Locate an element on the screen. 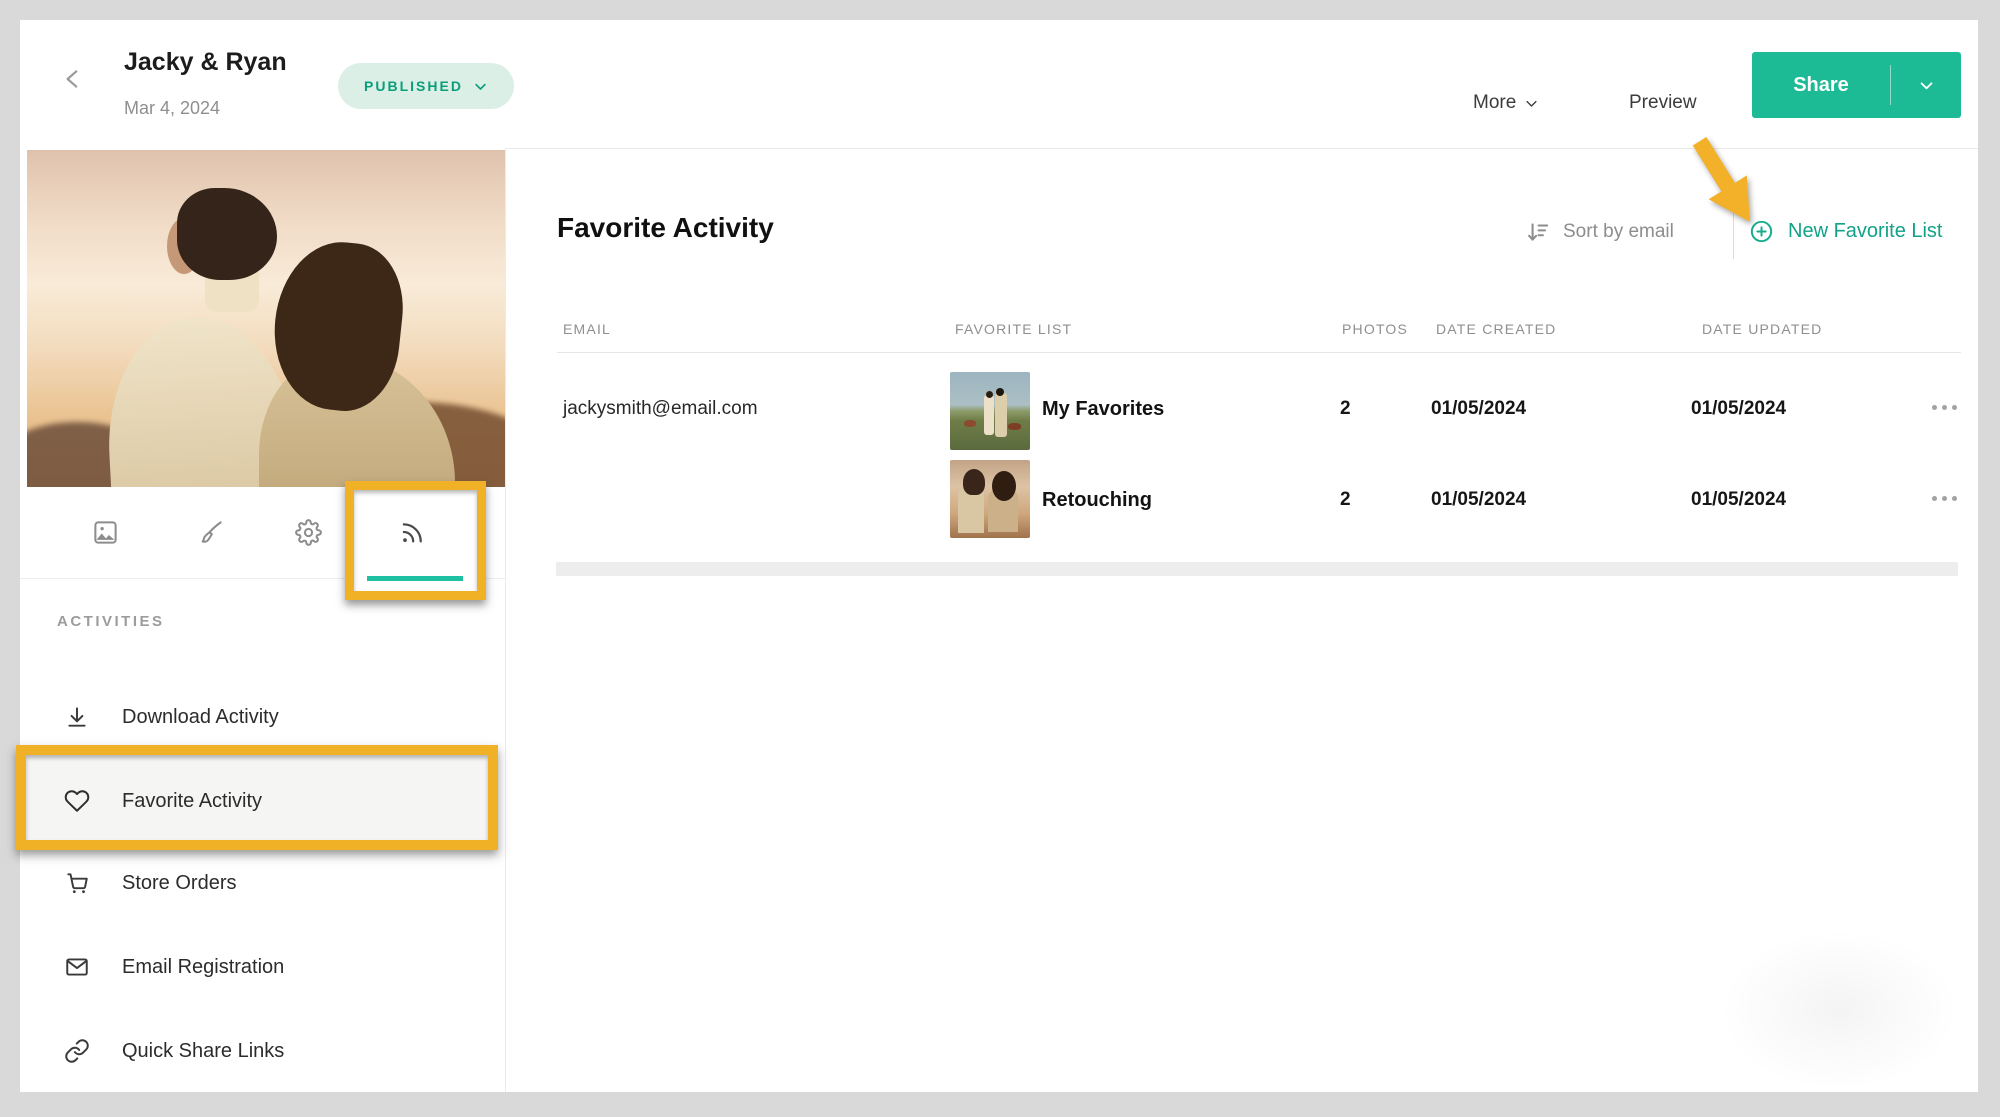  link-icon is located at coordinates (77, 1051).